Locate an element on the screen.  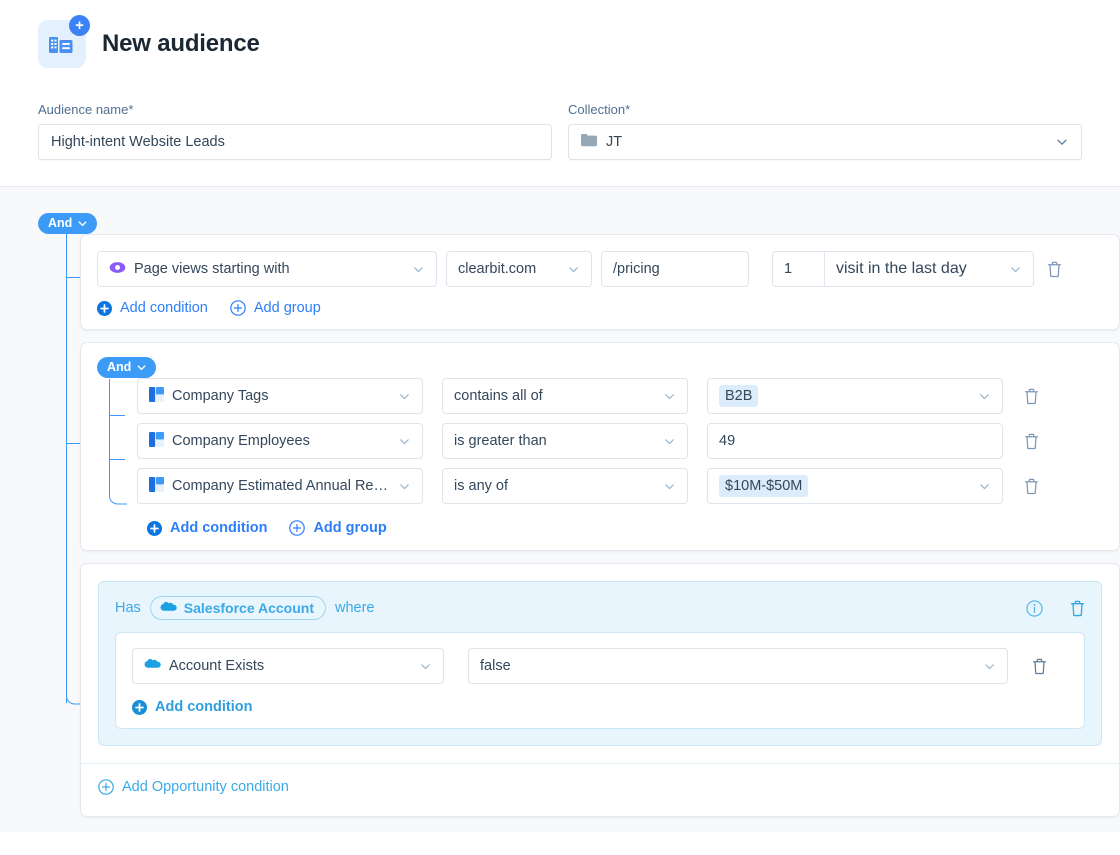
visit-count-input: 1 is located at coordinates (799, 269).